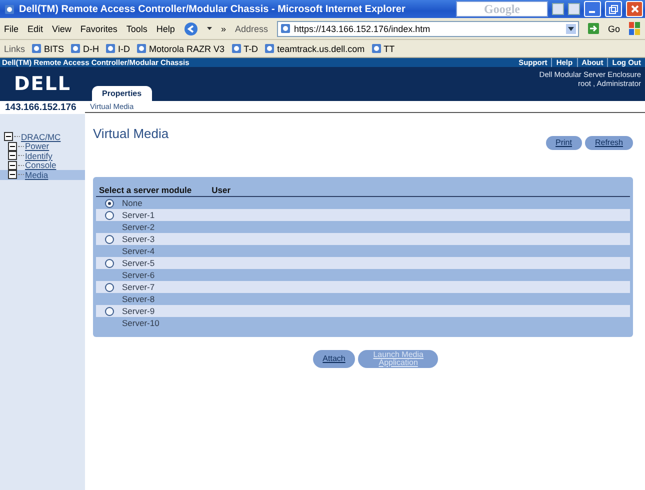 Image resolution: width=645 pixels, height=490 pixels. What do you see at coordinates (592, 9) in the screenshot?
I see `minimize-button` at bounding box center [592, 9].